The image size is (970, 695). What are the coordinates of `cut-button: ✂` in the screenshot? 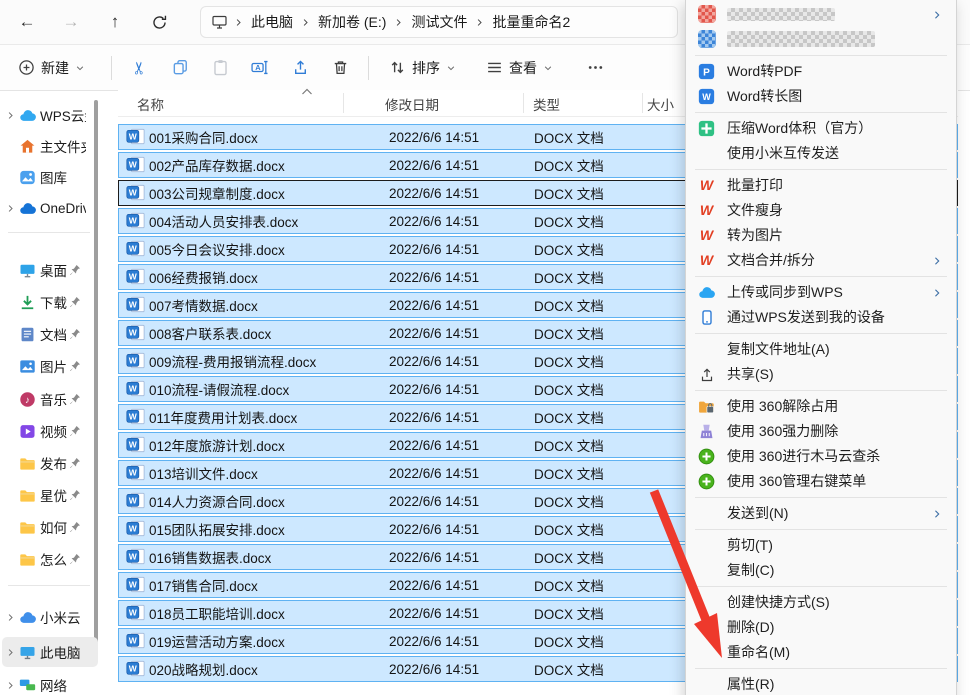 It's located at (140, 68).